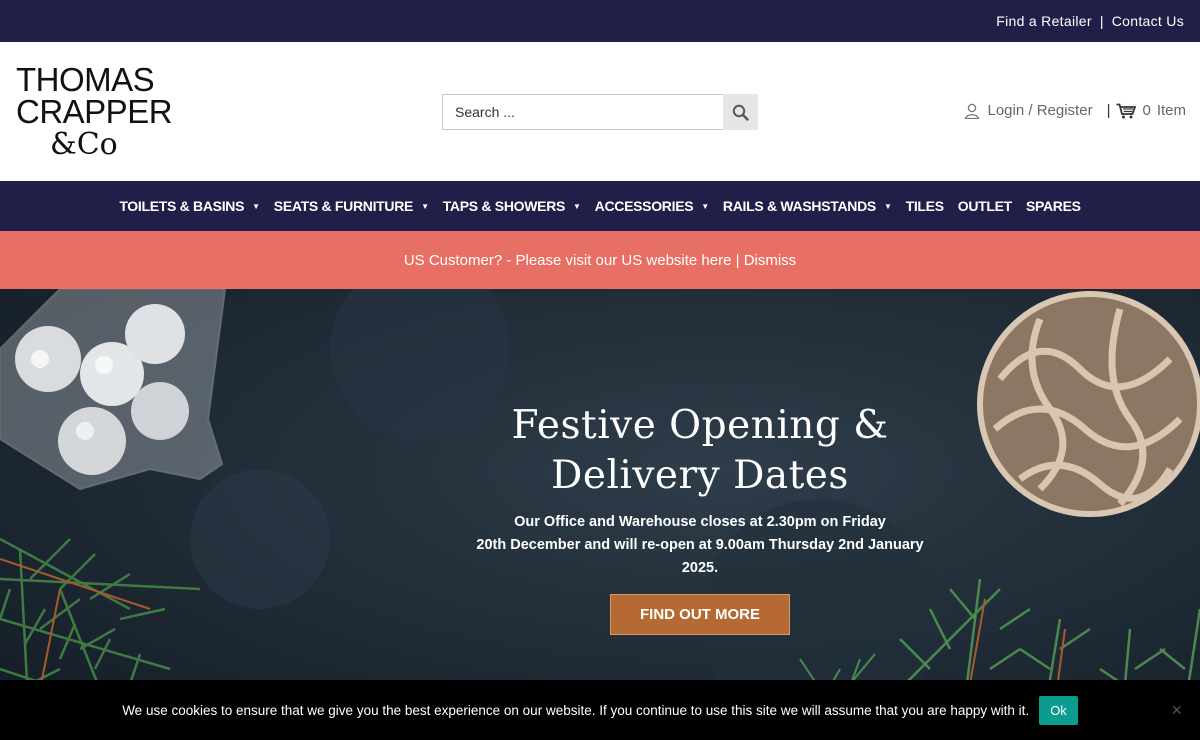  Describe the element at coordinates (700, 475) in the screenshot. I see `hero-title-line-2: Delivery Dates` at that location.